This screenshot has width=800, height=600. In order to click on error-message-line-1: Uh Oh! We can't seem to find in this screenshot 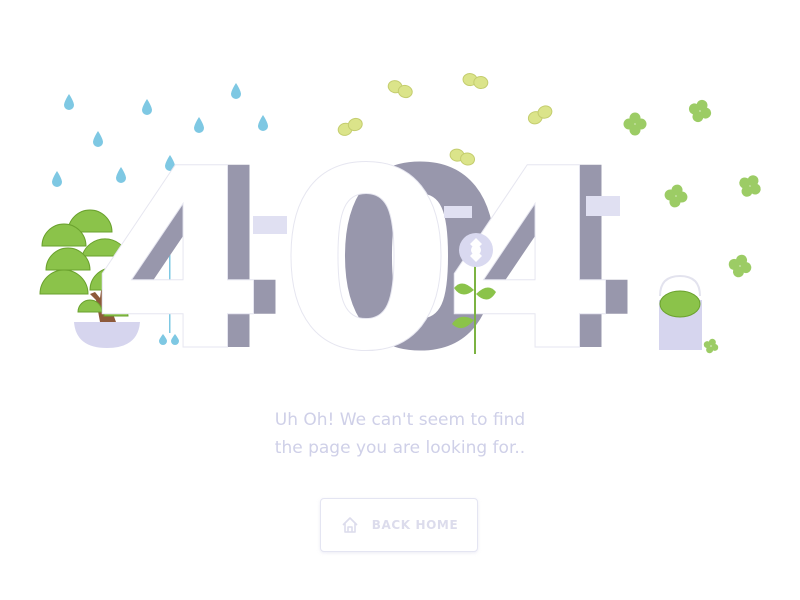, I will do `click(400, 420)`.